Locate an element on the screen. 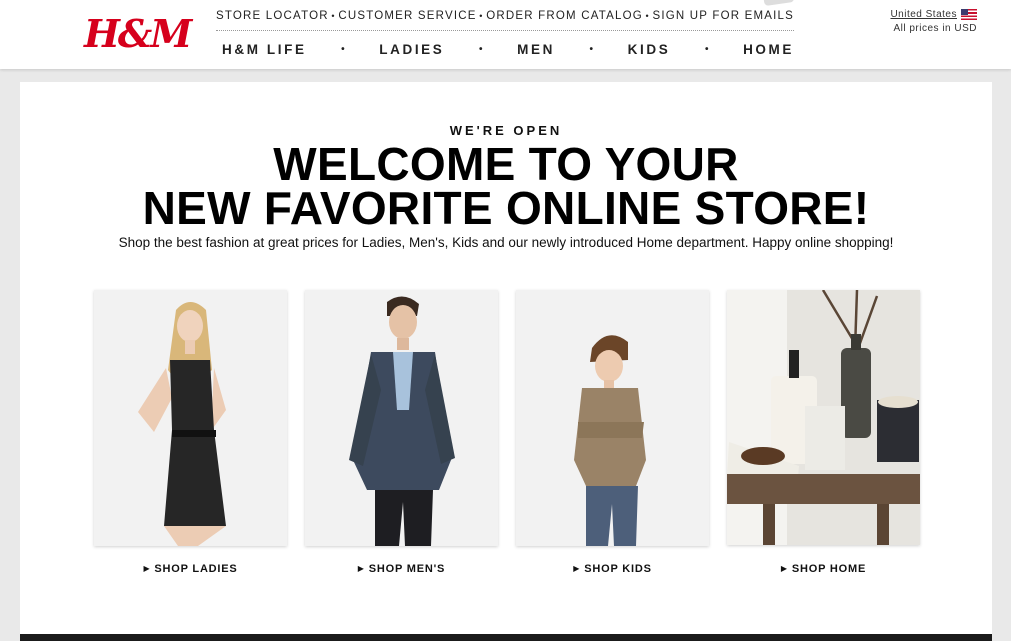 The height and width of the screenshot is (641, 1011). order-from-catalog-link: ORDER FROM CATALOG is located at coordinates (564, 16).